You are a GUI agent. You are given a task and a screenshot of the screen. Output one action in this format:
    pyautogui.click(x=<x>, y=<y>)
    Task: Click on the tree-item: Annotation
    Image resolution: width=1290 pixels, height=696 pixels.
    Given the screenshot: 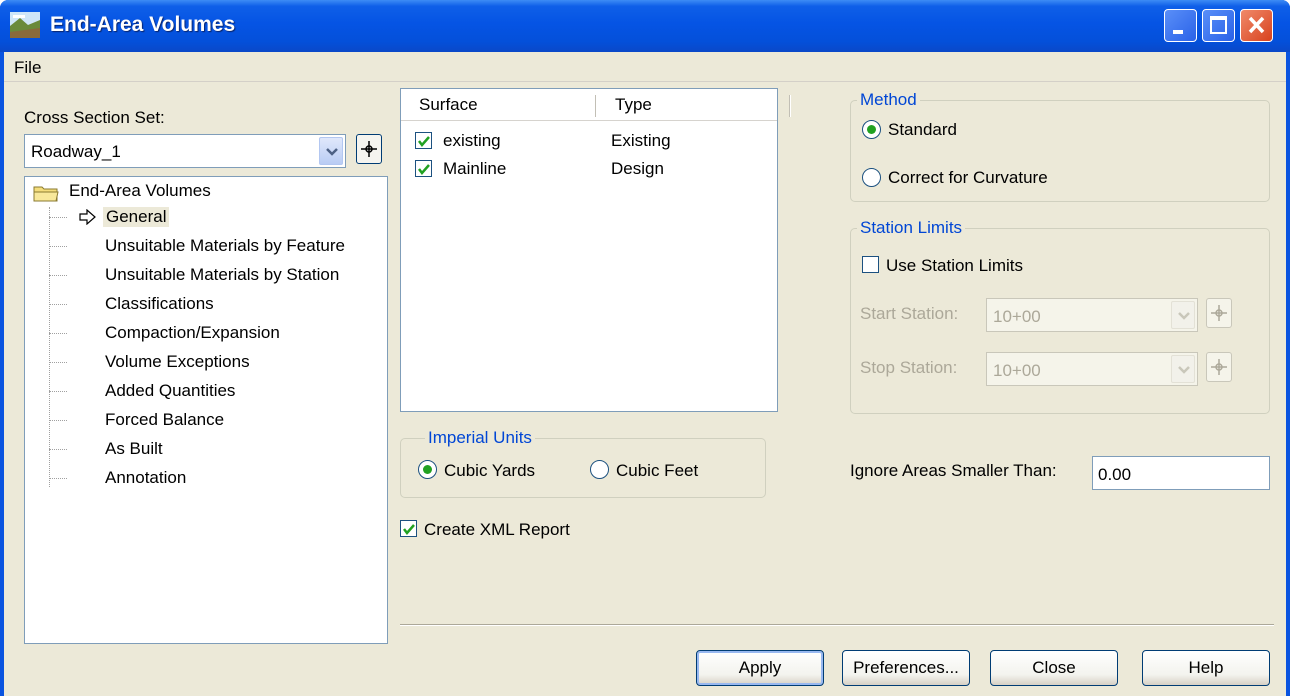 What is the action you would take?
    pyautogui.click(x=117, y=478)
    